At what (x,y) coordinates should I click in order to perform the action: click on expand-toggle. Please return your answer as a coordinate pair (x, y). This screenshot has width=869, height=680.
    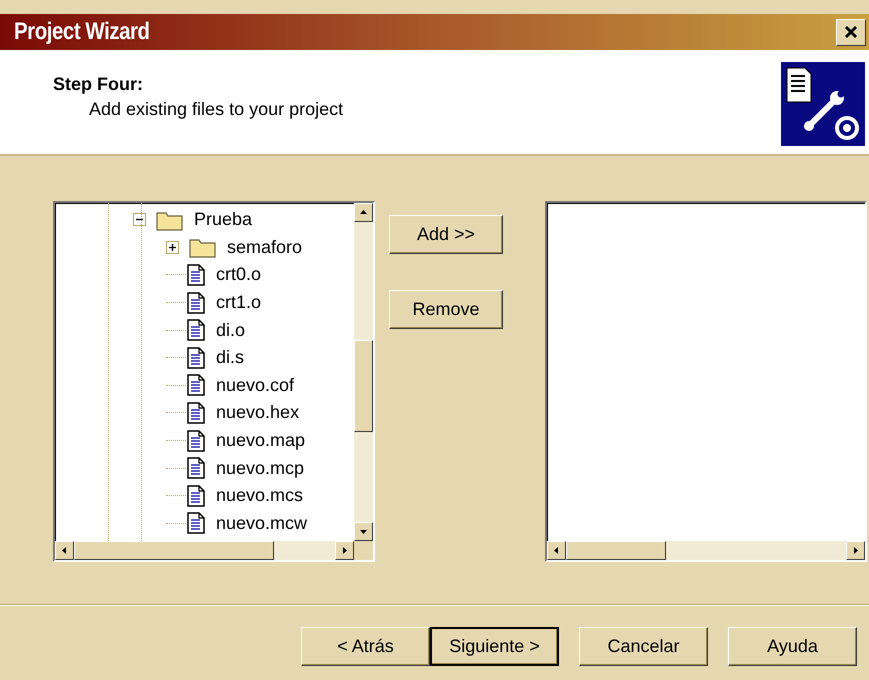
    Looking at the image, I should click on (172, 247).